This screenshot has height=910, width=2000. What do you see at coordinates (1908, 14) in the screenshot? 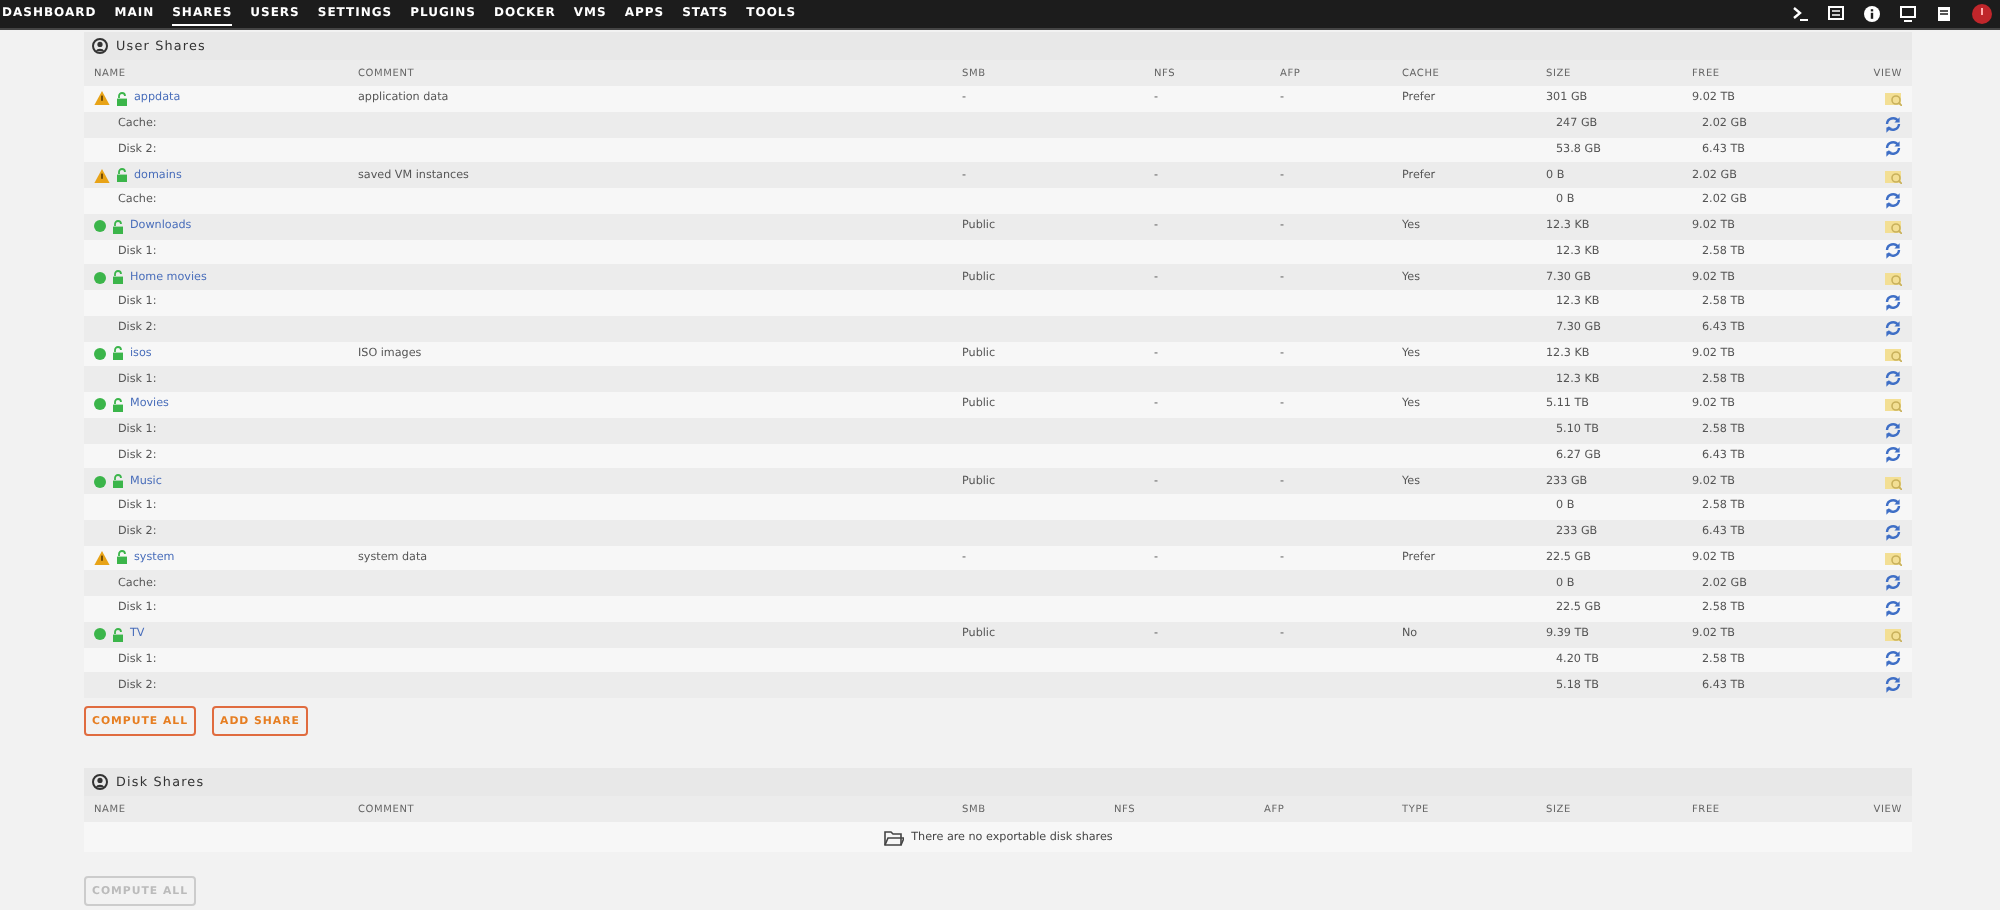
I see `monitor-icon` at bounding box center [1908, 14].